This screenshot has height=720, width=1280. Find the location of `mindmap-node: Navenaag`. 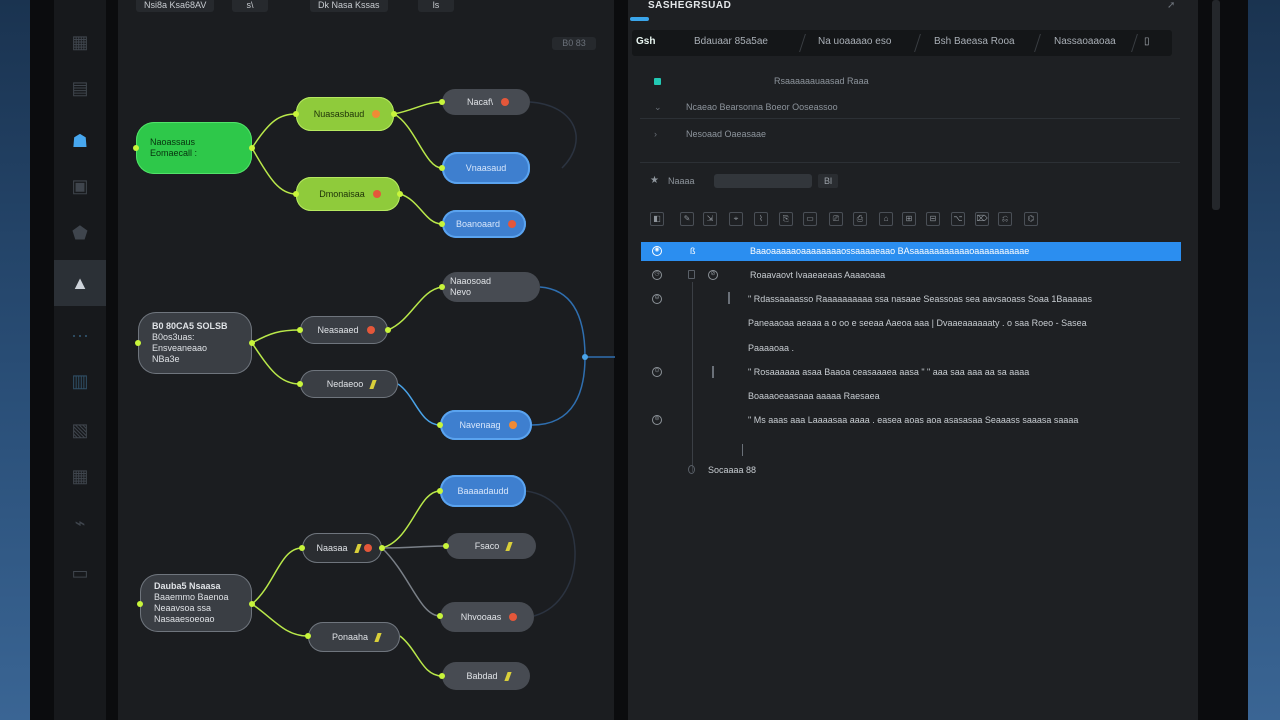

mindmap-node: Navenaag is located at coordinates (486, 425).